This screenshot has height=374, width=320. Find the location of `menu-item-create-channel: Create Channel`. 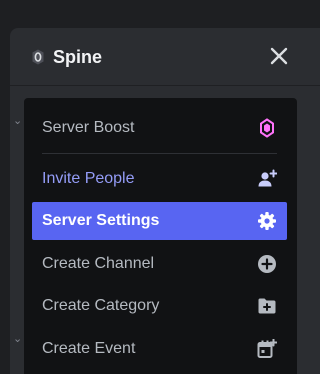

menu-item-create-channel: Create Channel is located at coordinates (159, 264).